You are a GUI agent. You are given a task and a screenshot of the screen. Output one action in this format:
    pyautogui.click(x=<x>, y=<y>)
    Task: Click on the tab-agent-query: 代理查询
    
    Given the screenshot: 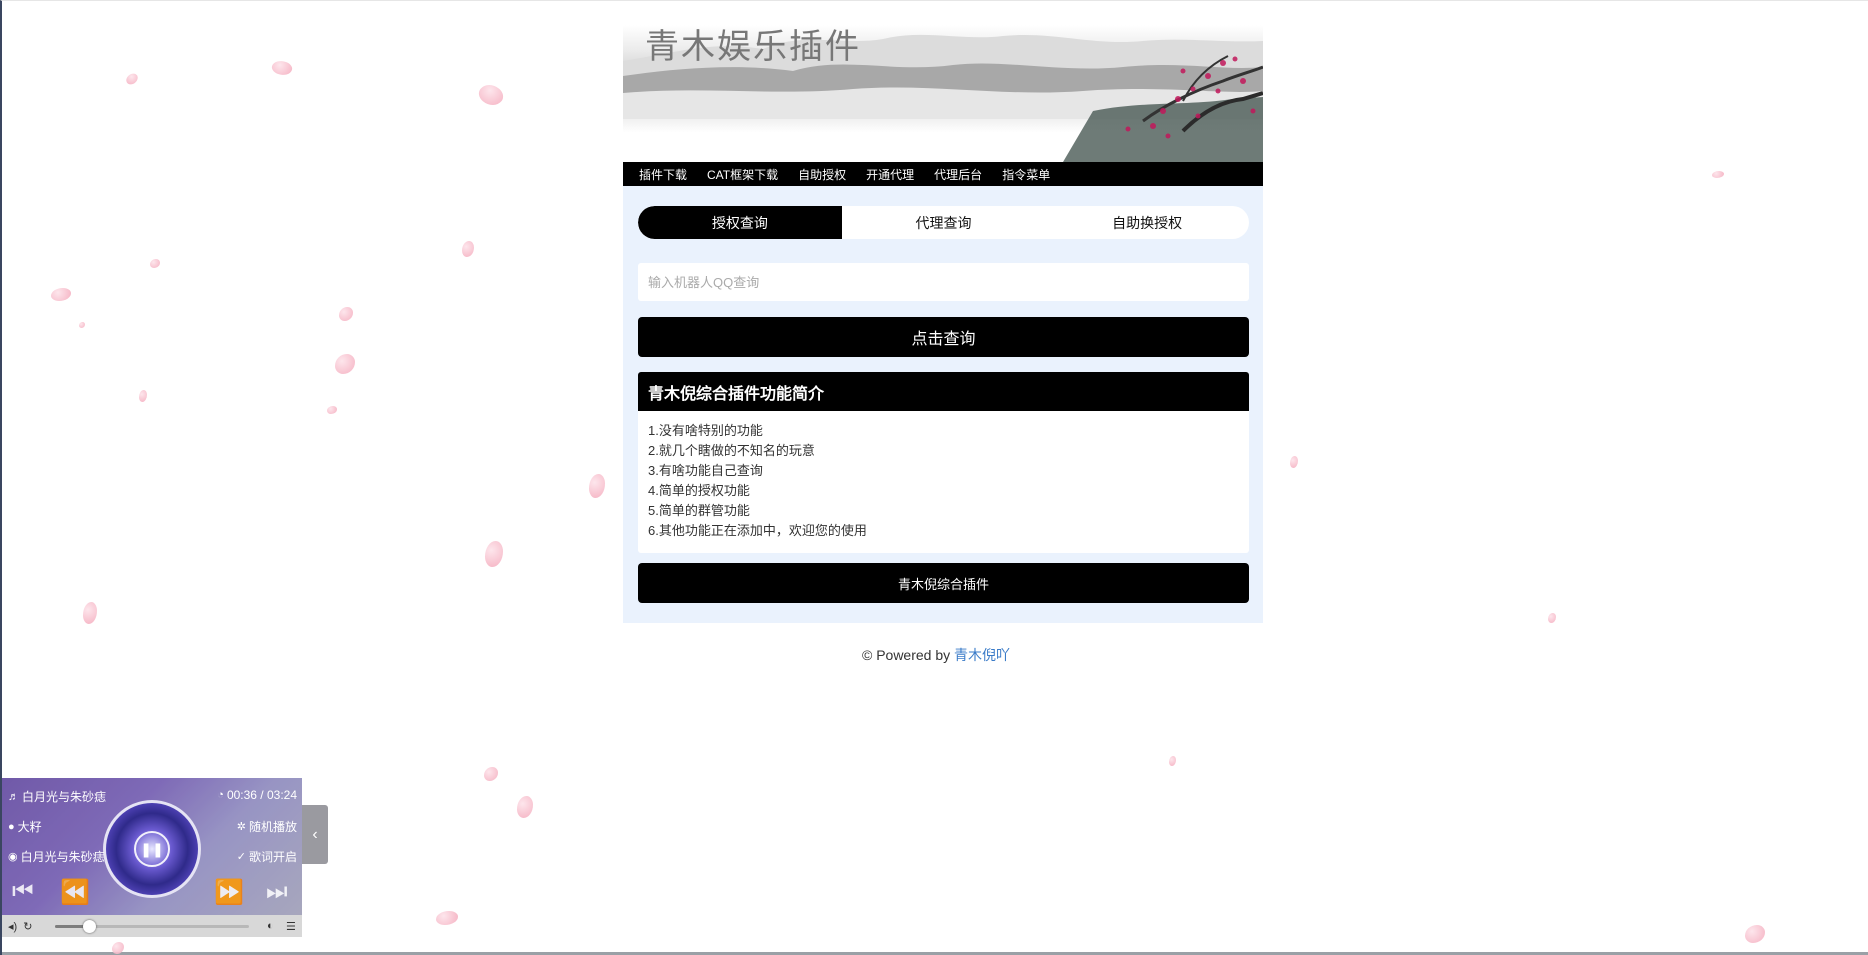 What is the action you would take?
    pyautogui.click(x=944, y=222)
    